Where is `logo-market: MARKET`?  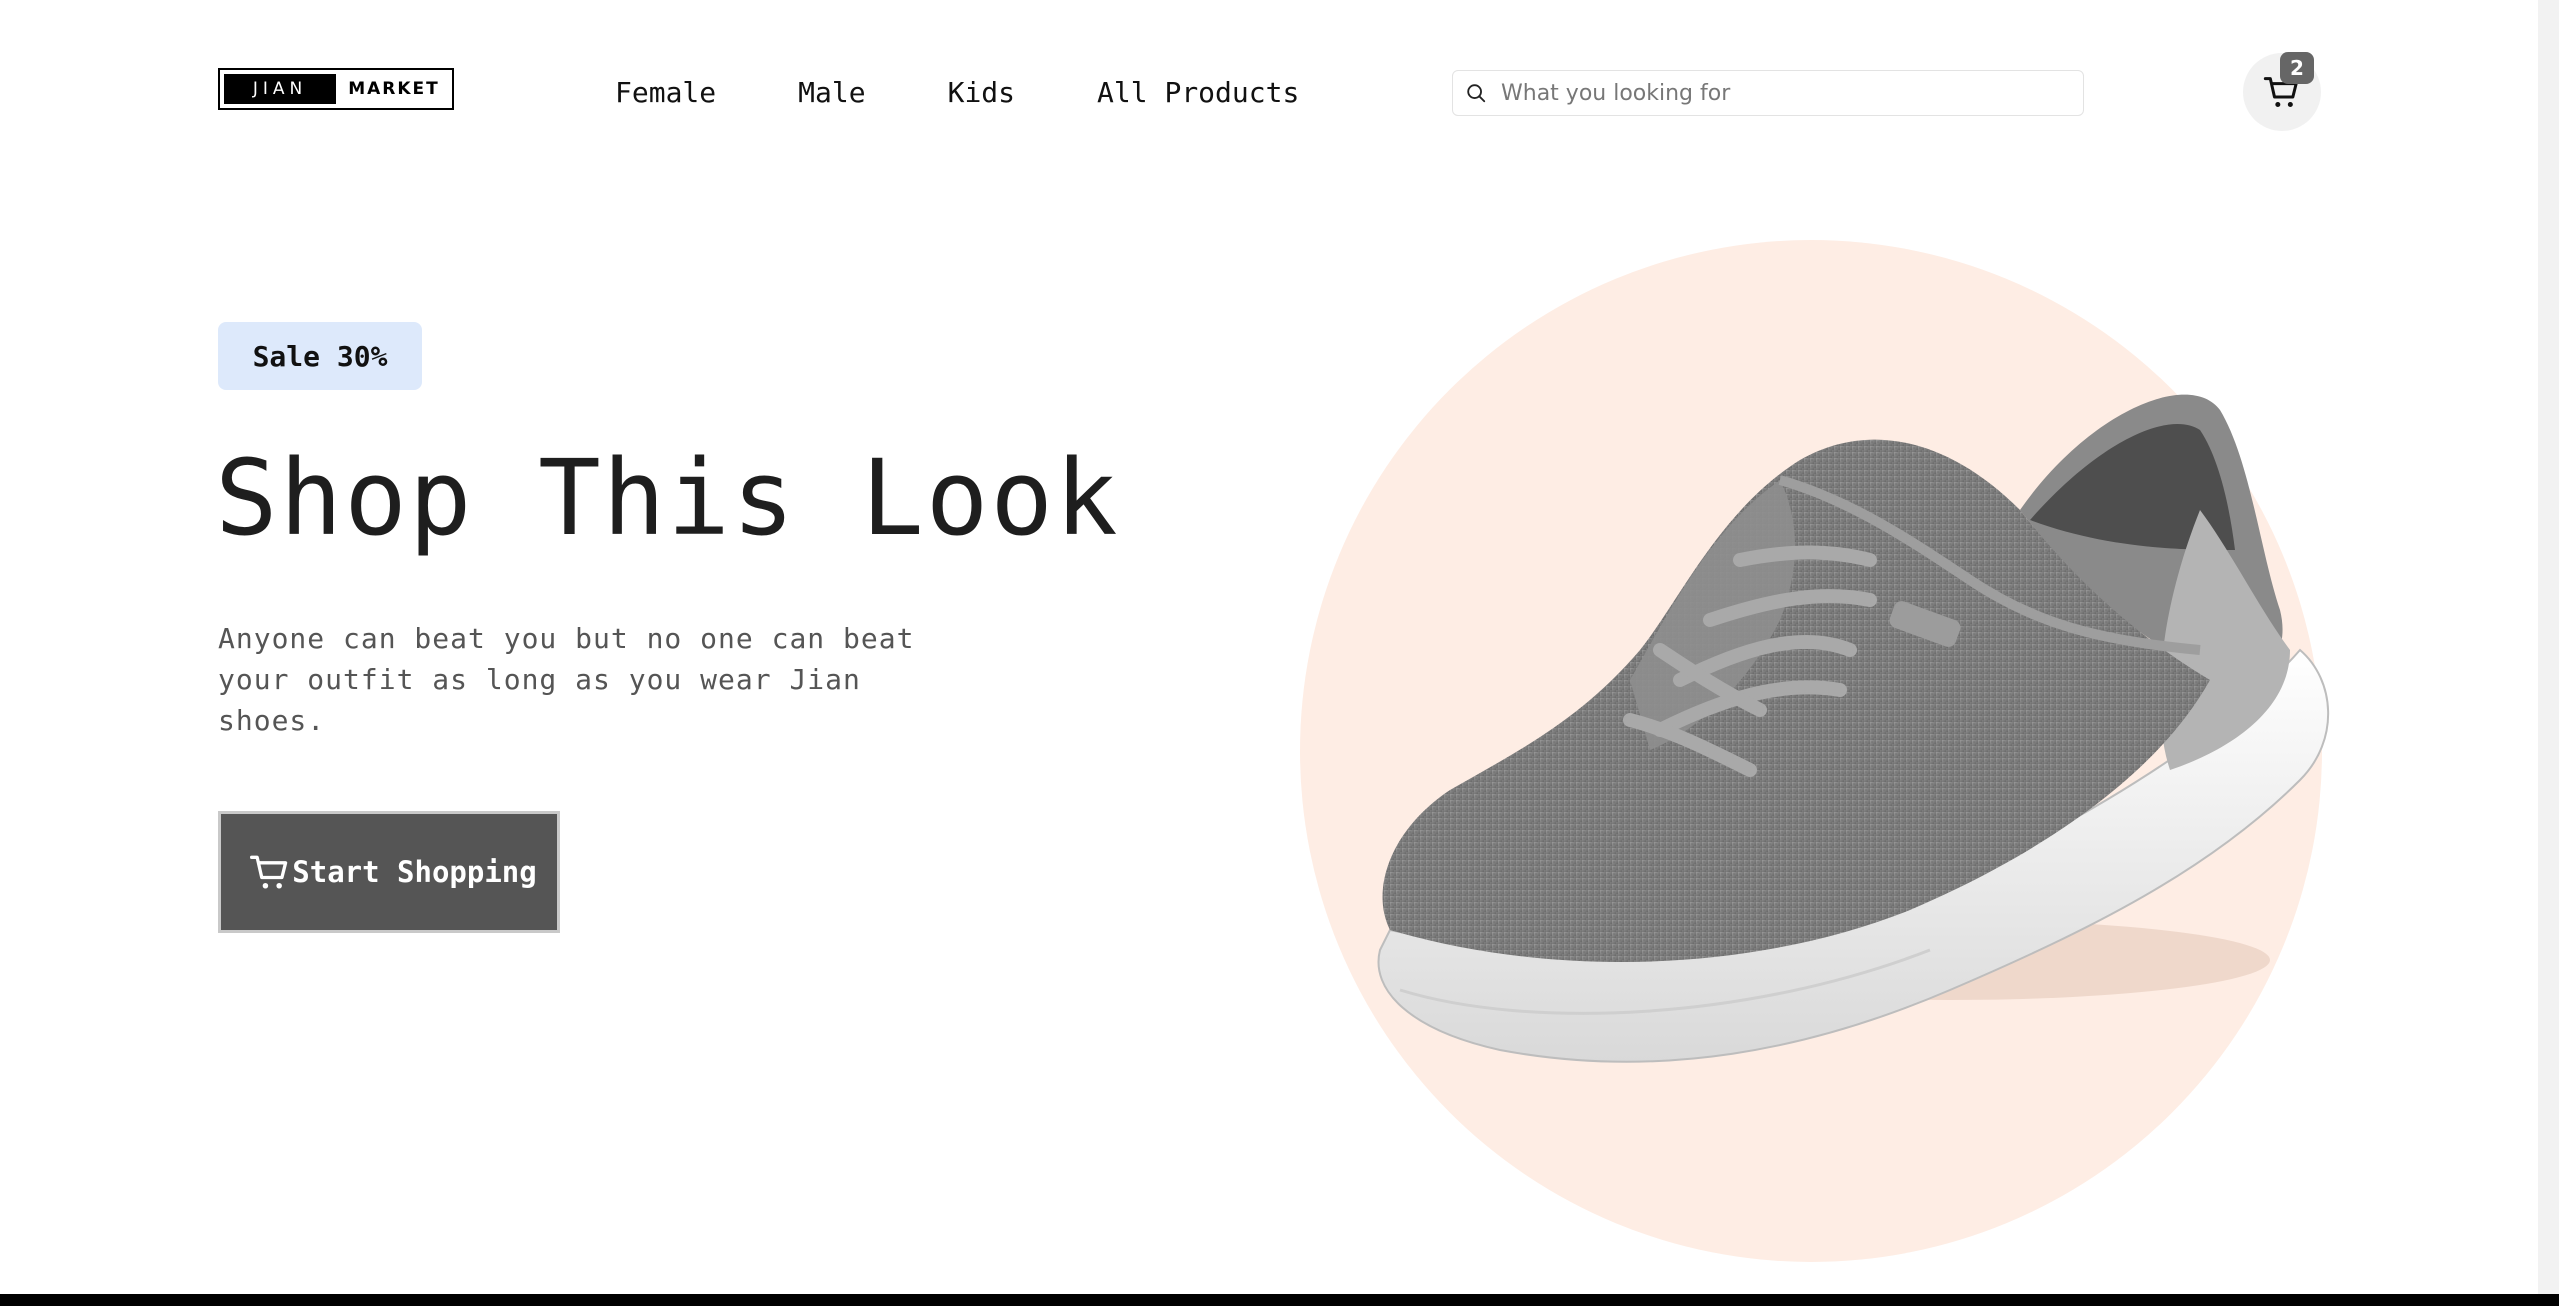 logo-market: MARKET is located at coordinates (394, 89).